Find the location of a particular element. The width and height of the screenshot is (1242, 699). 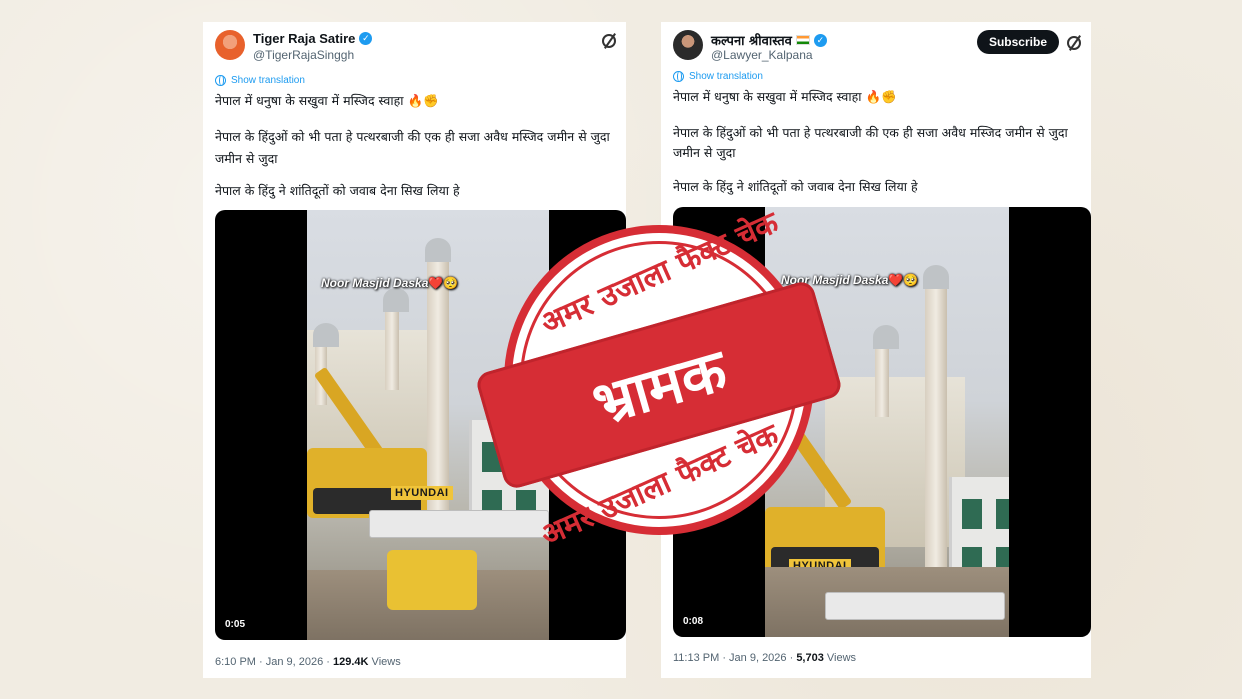

subscribe-button: Subscribe is located at coordinates (1017, 42).